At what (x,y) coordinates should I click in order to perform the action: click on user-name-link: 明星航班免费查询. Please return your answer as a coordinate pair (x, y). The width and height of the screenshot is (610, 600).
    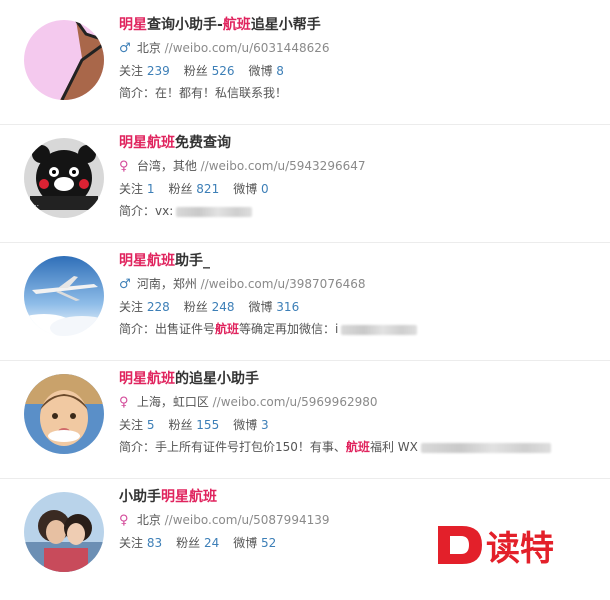
    Looking at the image, I should click on (242, 143).